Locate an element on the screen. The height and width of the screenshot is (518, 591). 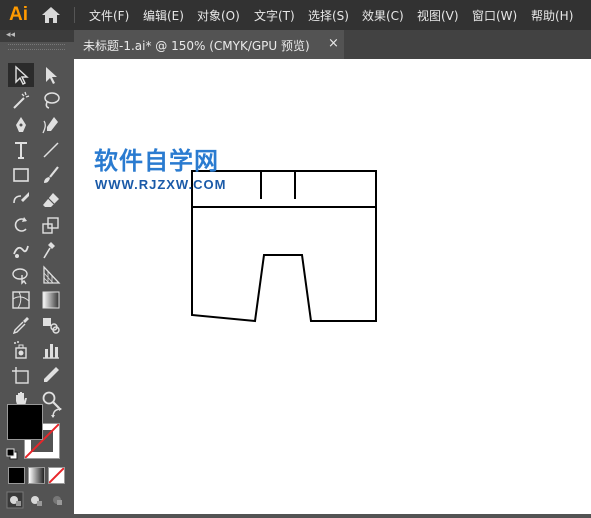
home-icon is located at coordinates (51, 15).